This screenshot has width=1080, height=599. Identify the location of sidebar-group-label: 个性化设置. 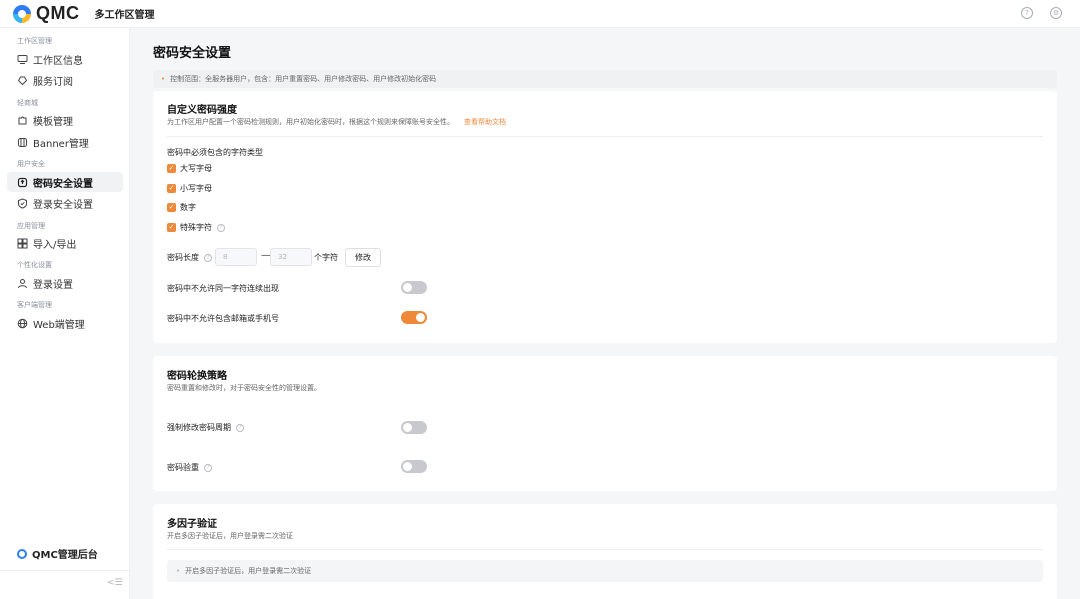
(34, 265).